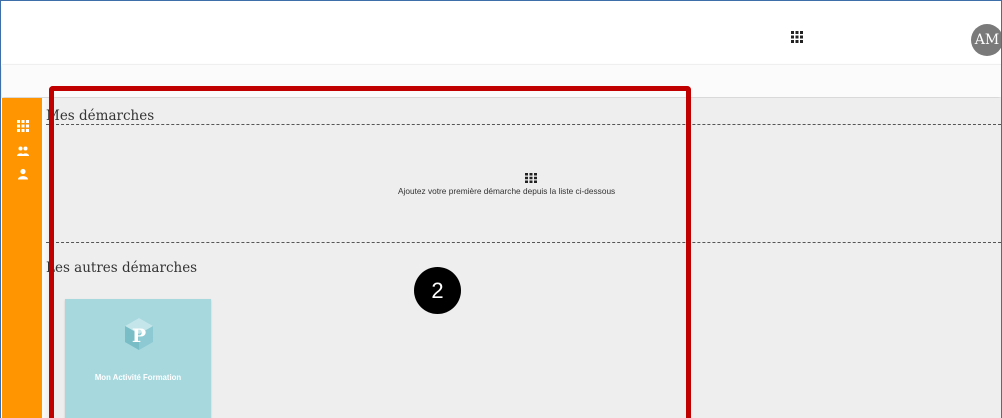 The width and height of the screenshot is (1002, 418). I want to click on person-icon, so click(23, 174).